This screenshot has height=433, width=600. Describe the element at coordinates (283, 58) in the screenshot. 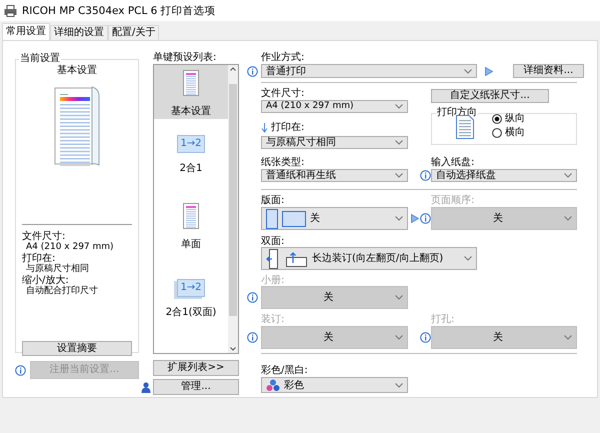

I see `field-label: 作业方式:` at that location.